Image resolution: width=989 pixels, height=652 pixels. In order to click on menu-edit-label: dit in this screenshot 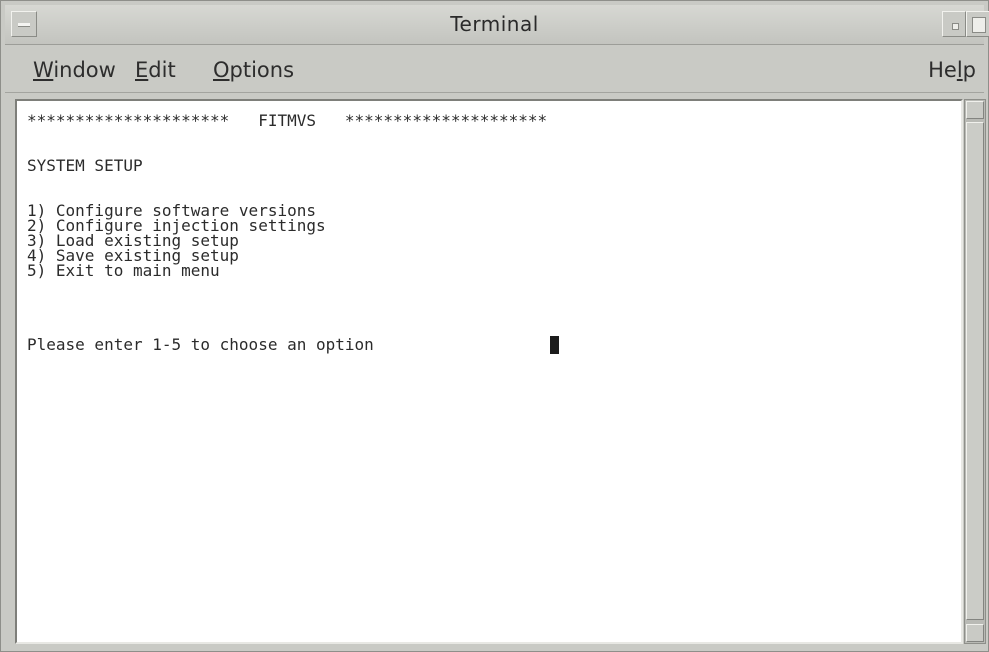, I will do `click(162, 70)`.